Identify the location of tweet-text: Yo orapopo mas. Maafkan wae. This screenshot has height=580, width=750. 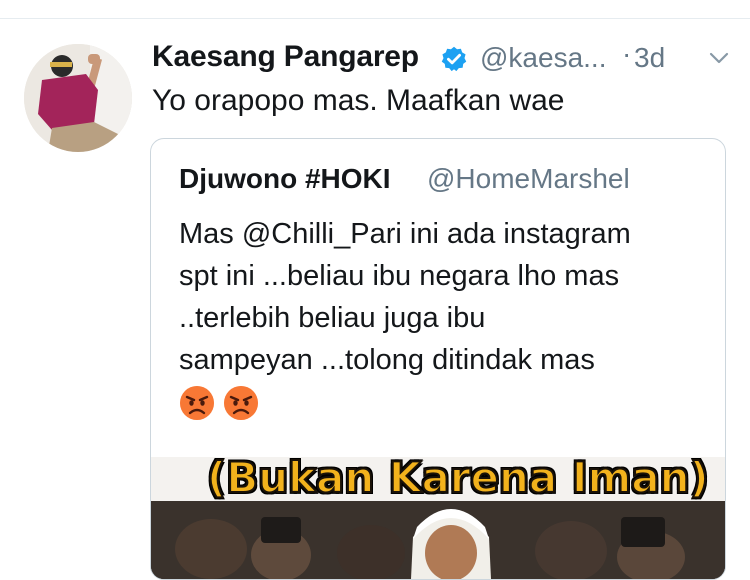
(358, 100).